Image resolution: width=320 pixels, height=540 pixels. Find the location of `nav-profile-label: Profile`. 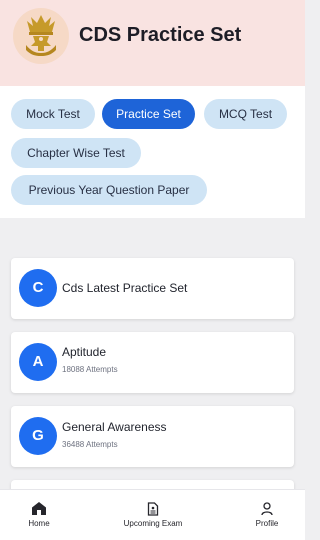

nav-profile-label: Profile is located at coordinates (267, 523).